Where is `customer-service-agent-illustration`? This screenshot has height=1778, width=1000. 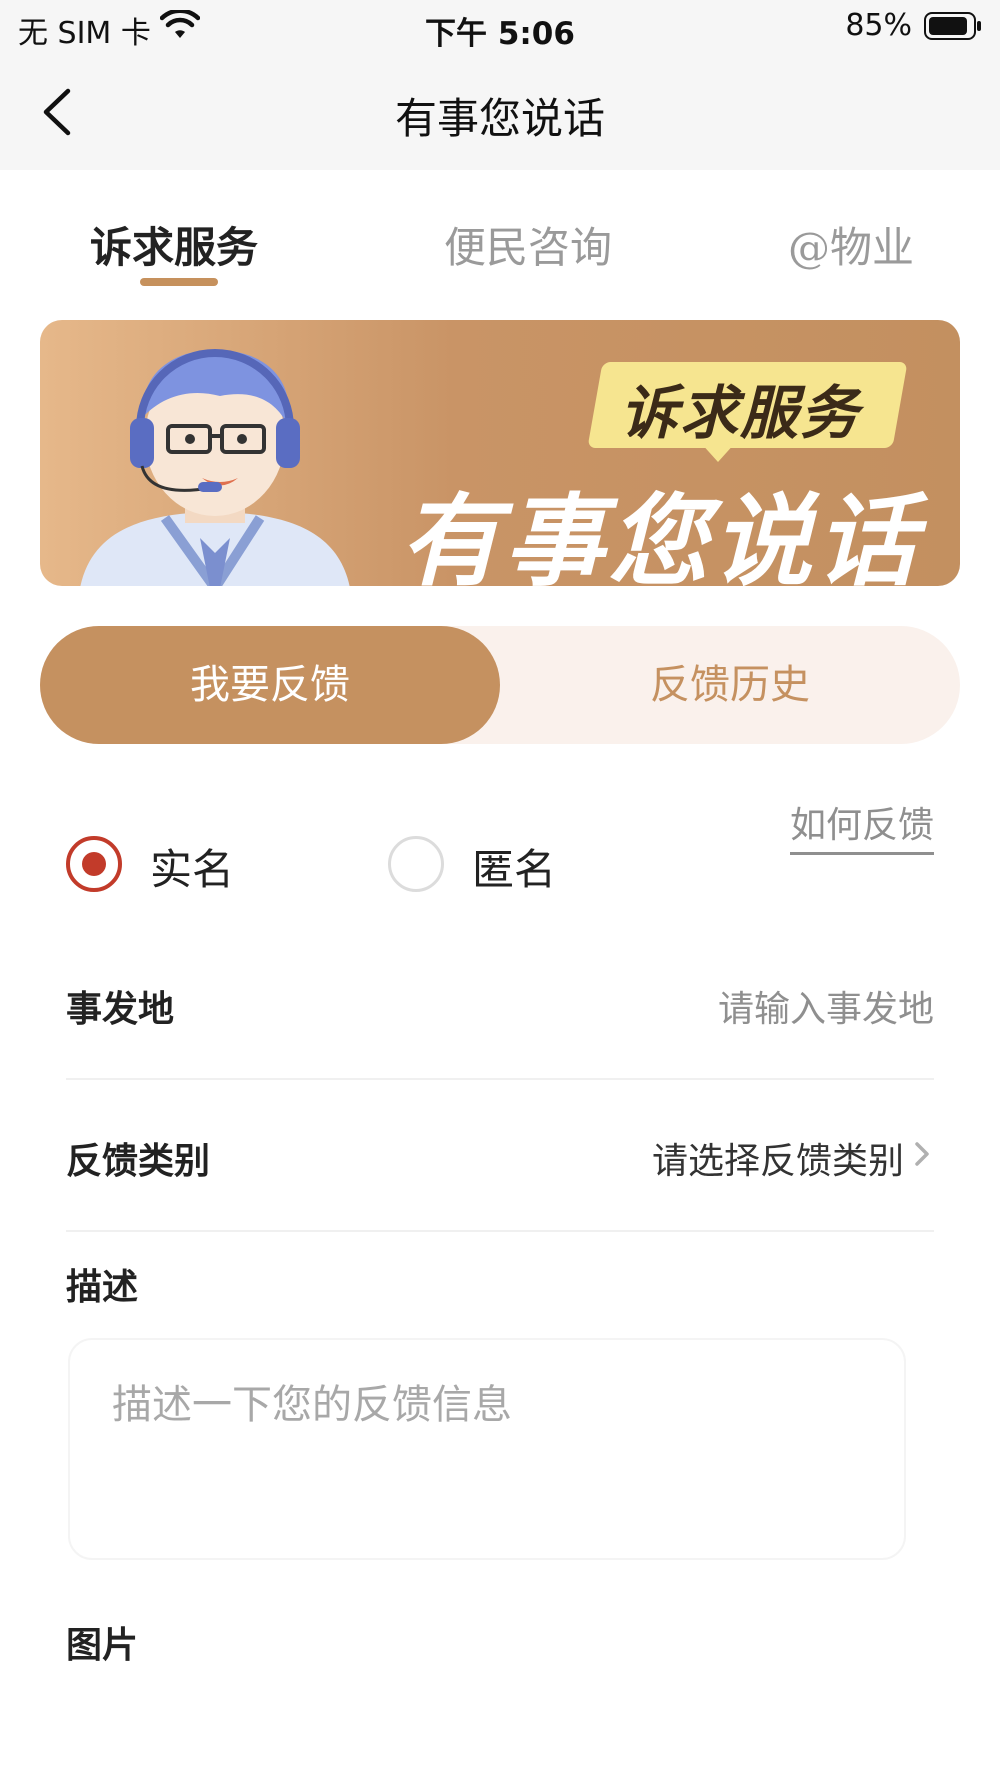
customer-service-agent-illustration is located at coordinates (215, 467).